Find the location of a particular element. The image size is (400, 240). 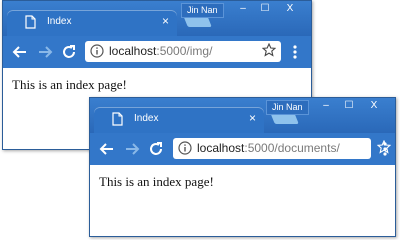

url-text: localhost:5000/img/ is located at coordinates (161, 51).